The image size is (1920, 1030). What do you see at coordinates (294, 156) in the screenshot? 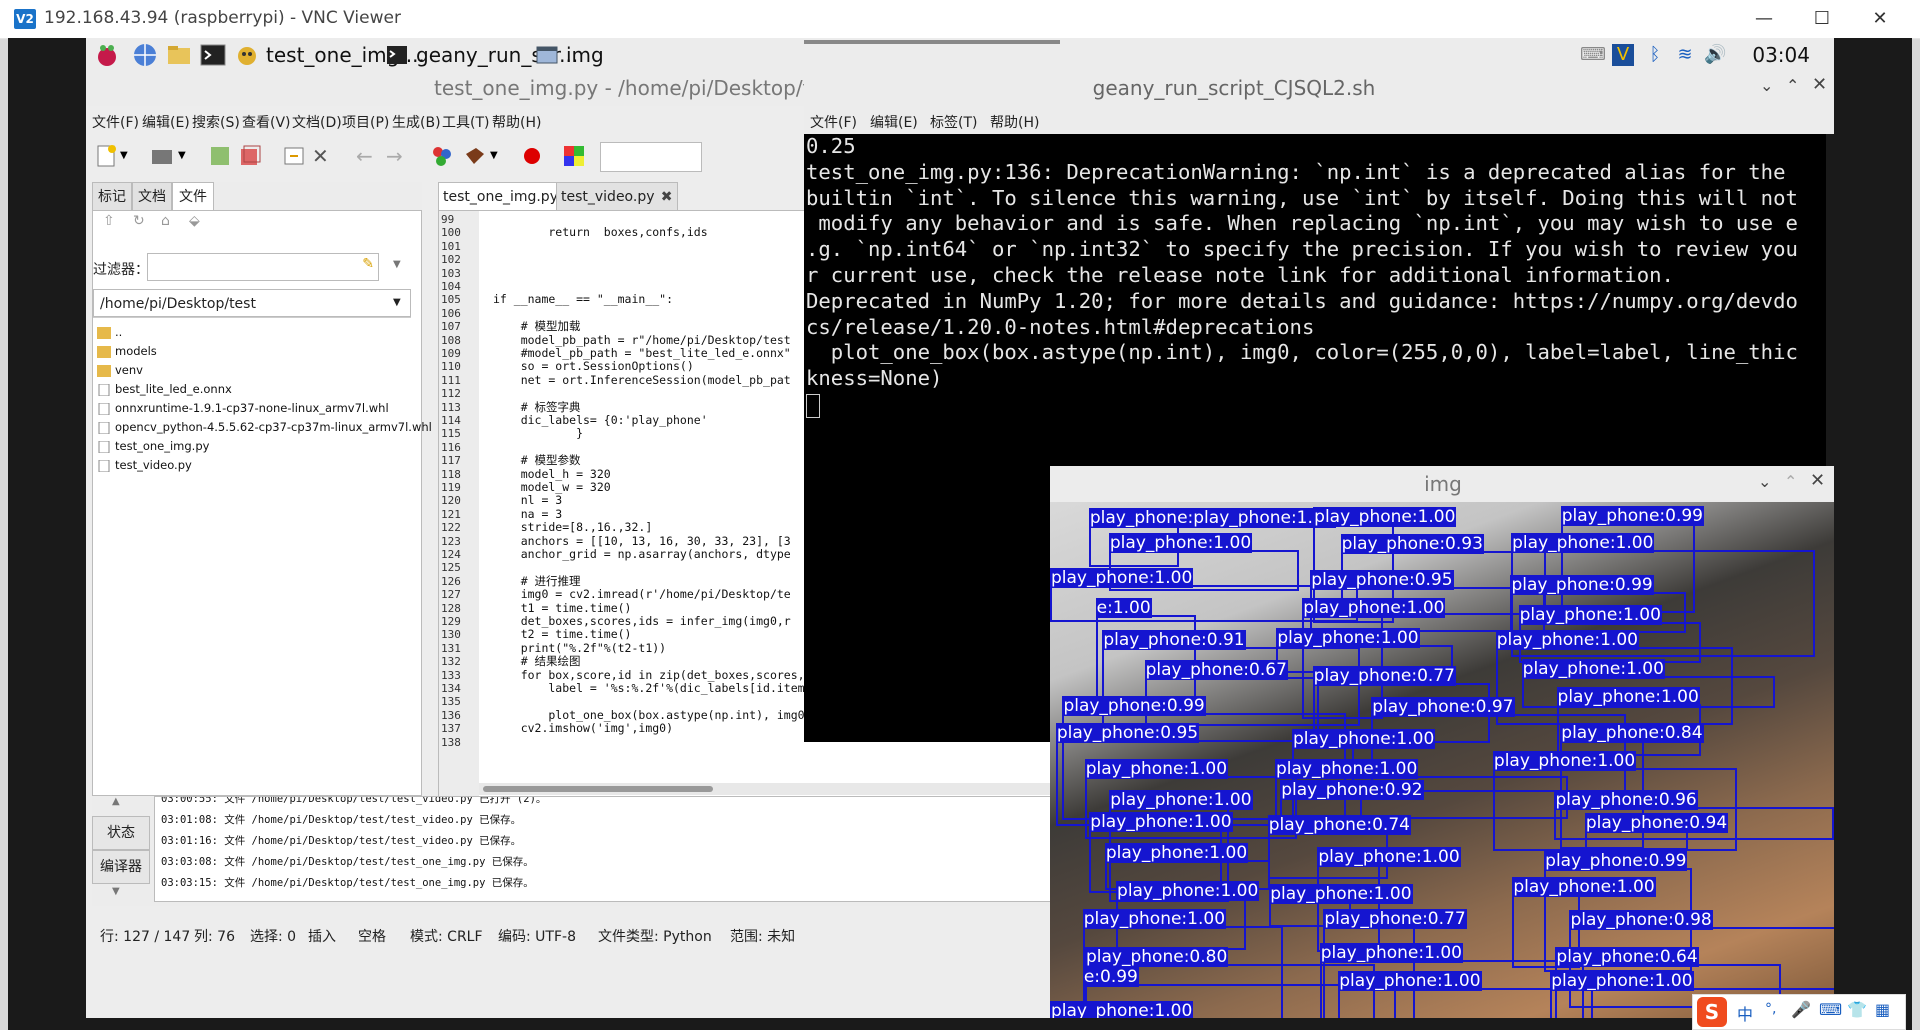
I see `revert-icon` at bounding box center [294, 156].